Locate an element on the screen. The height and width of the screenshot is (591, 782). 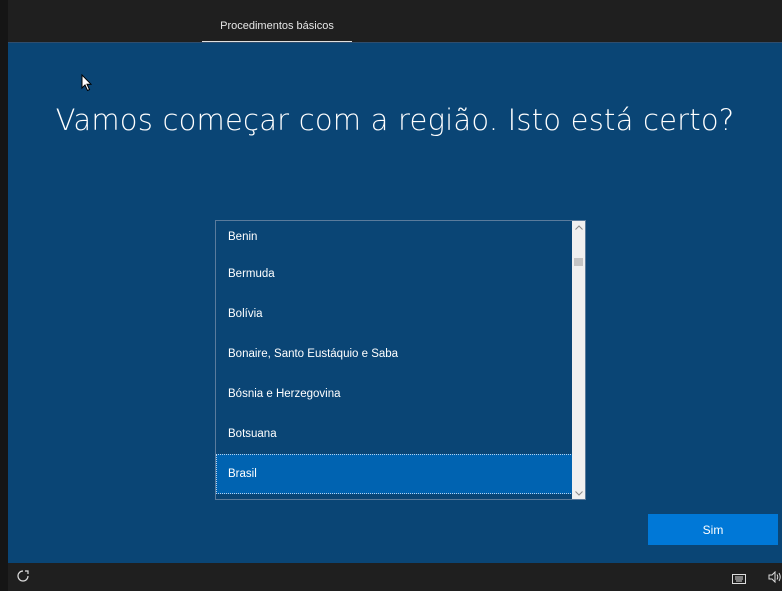
region-item-bolivia: Bolívia is located at coordinates (394, 314).